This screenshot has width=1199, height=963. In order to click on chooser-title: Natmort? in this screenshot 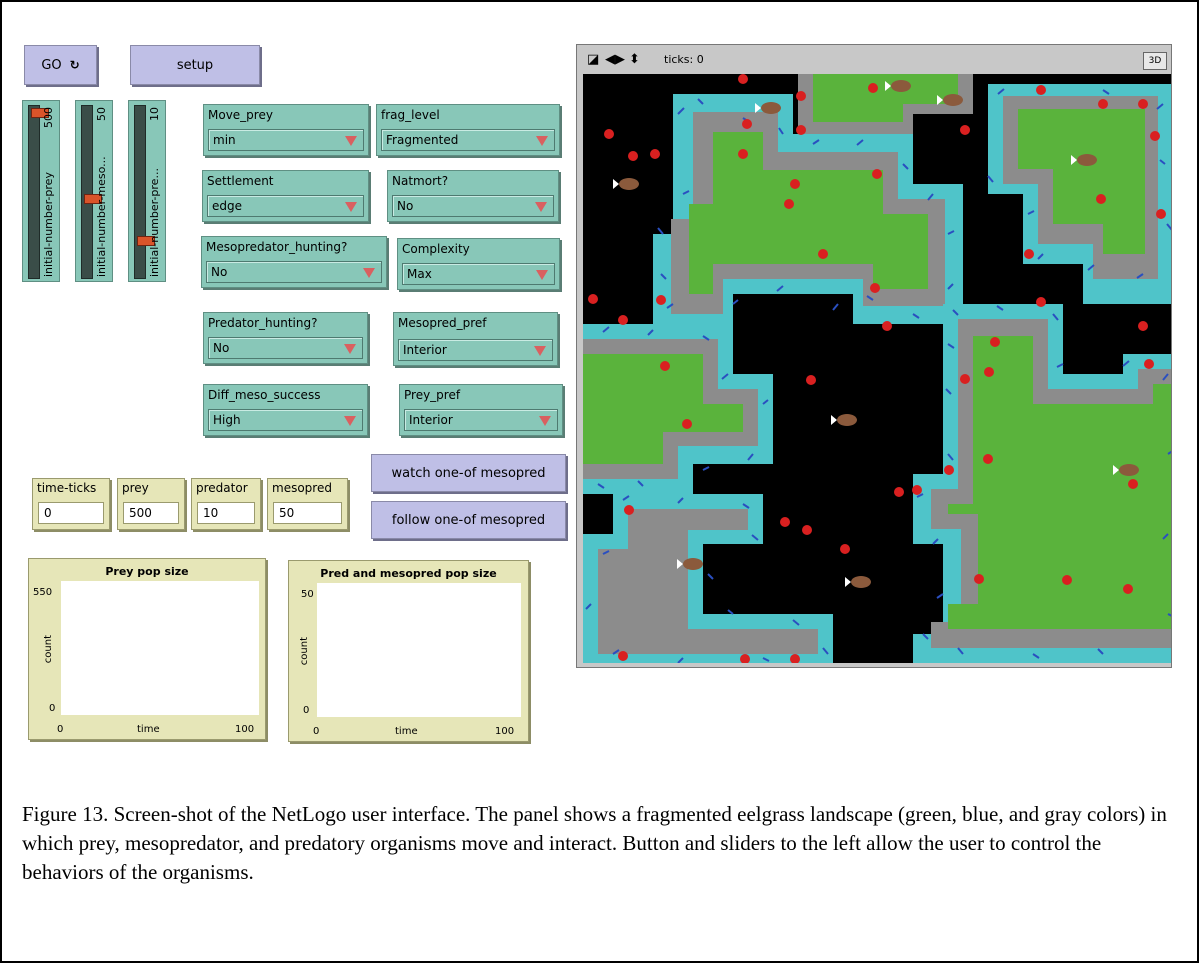, I will do `click(420, 181)`.